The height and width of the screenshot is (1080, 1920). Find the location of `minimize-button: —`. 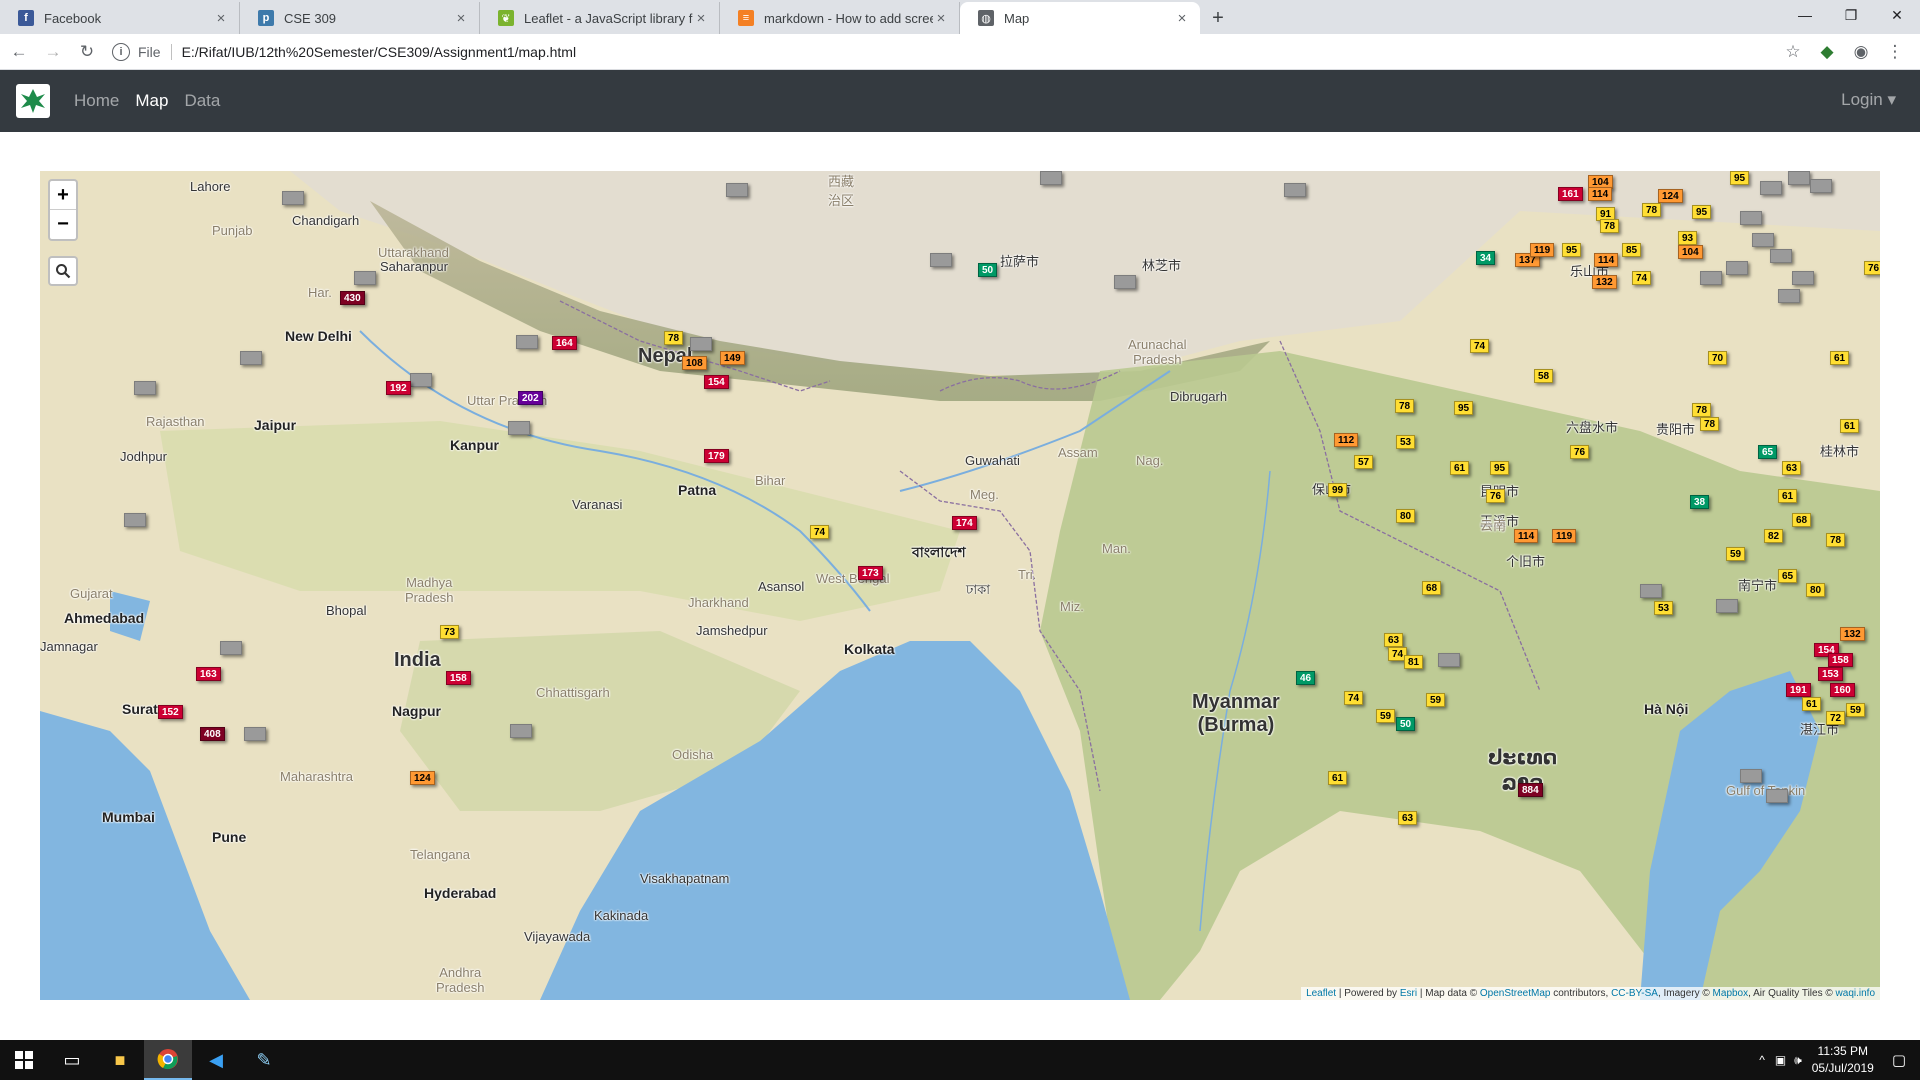

minimize-button: — is located at coordinates (1805, 15).